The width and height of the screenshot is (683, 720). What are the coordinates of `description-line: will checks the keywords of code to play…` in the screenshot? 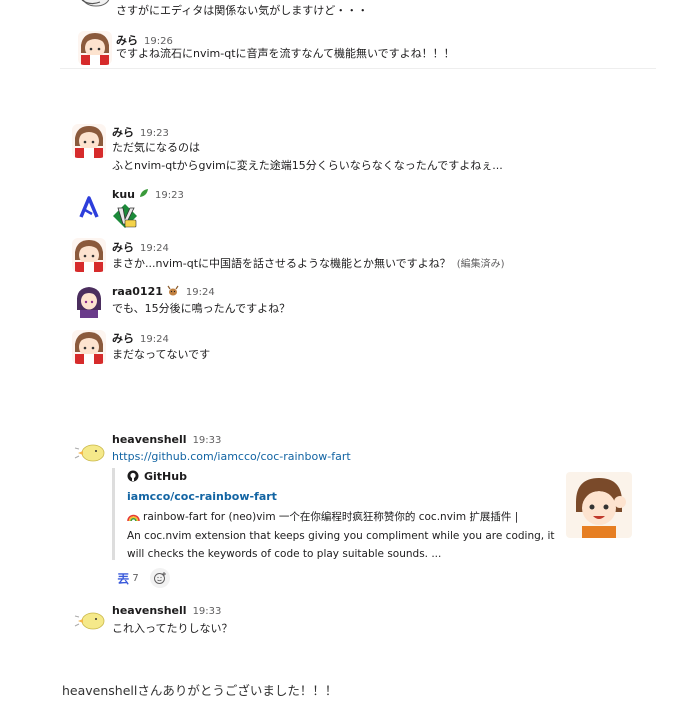 It's located at (284, 554).